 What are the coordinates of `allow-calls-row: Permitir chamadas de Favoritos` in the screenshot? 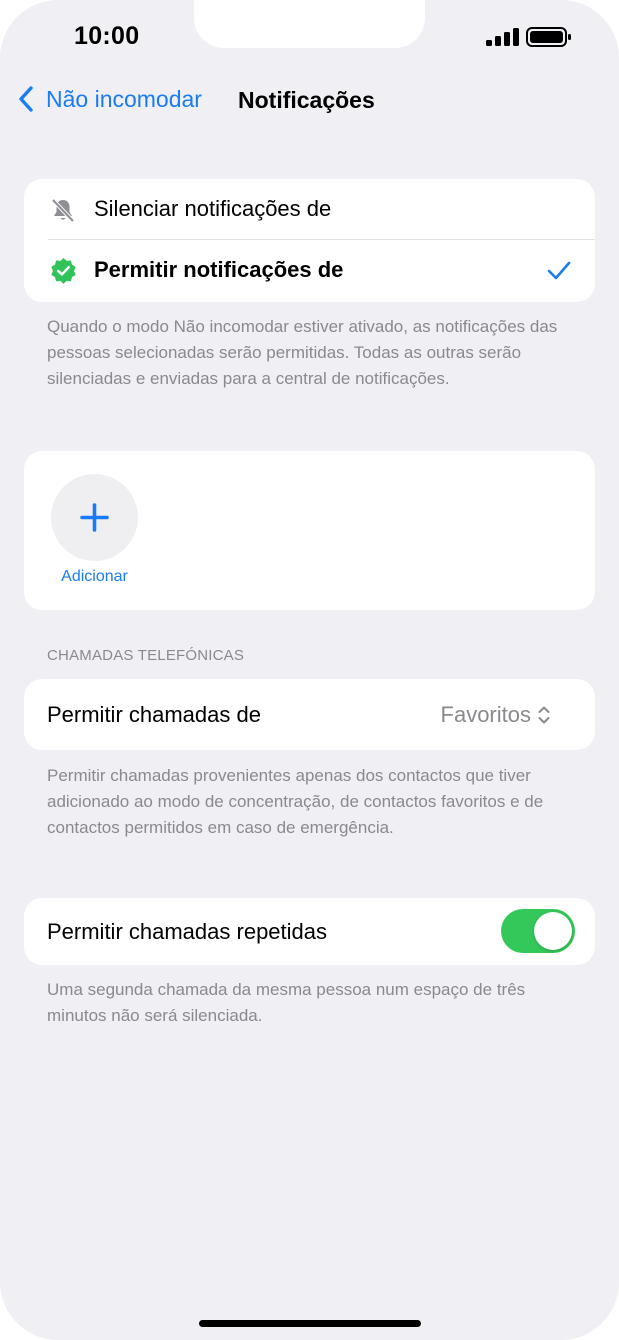 It's located at (309, 714).